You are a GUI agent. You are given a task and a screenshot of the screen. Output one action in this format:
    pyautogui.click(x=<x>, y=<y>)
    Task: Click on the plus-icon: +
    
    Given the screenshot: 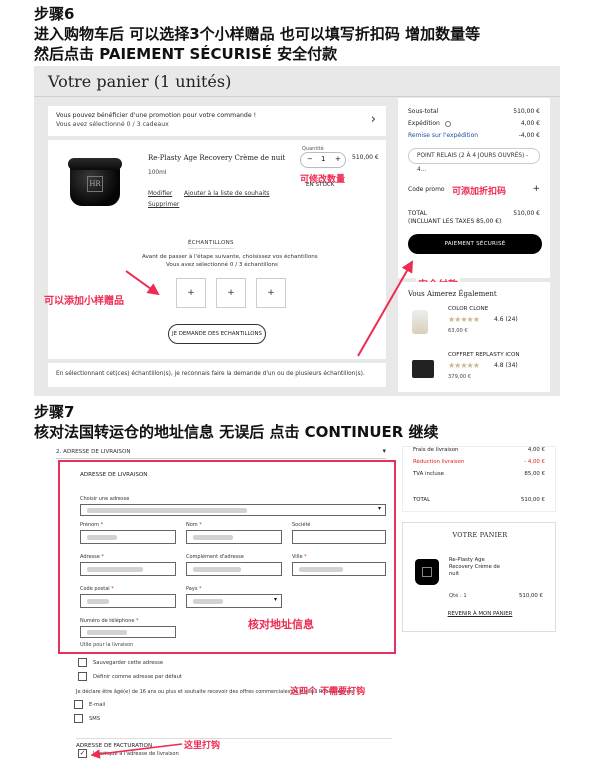 What is the action you would take?
    pyautogui.click(x=536, y=189)
    